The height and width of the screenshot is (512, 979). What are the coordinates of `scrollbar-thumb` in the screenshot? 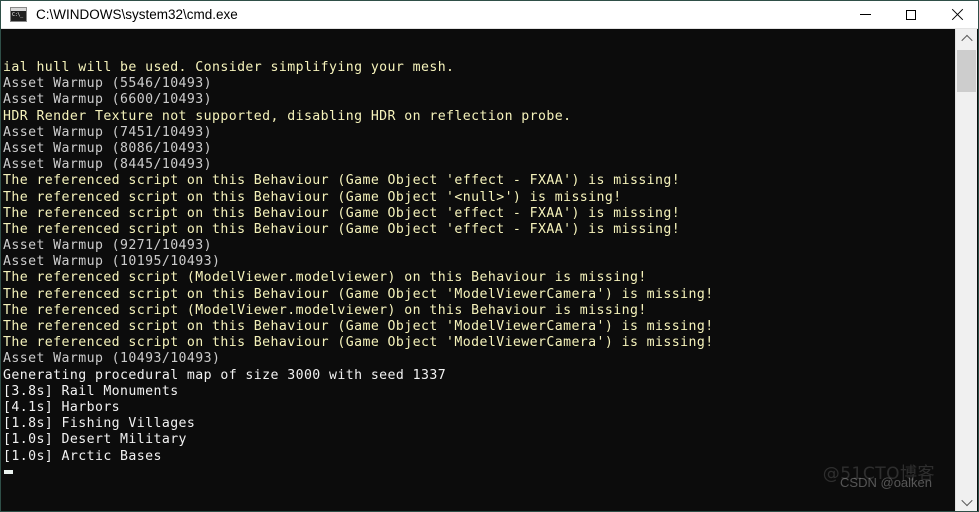 It's located at (966, 71).